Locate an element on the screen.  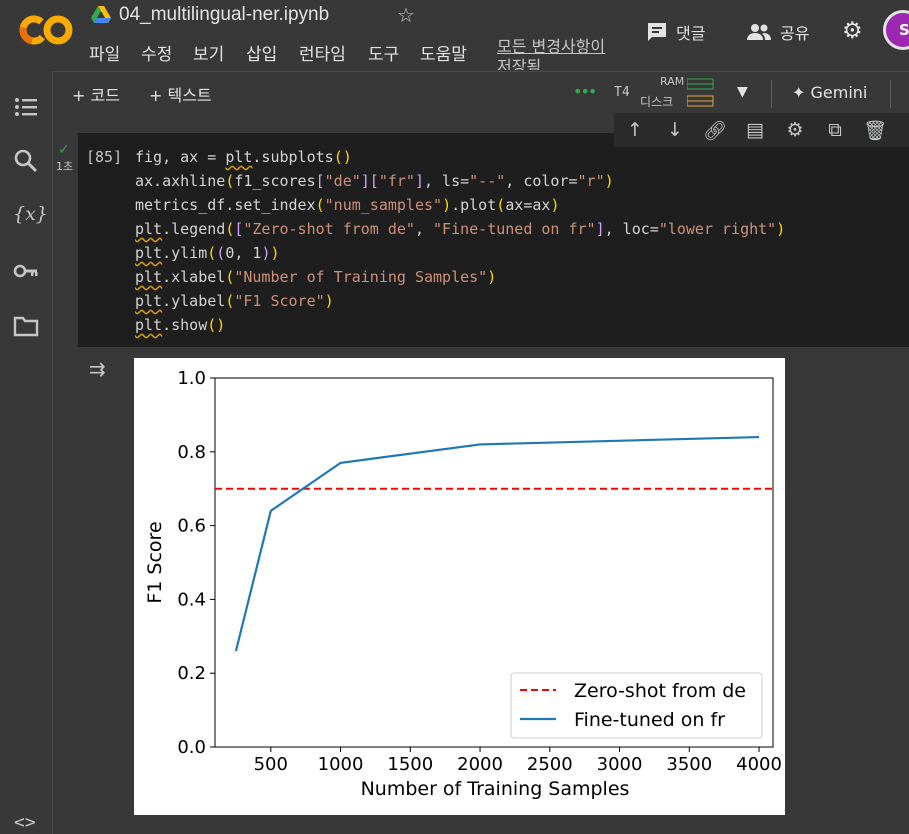
runtime-status-dots-icon: ••• is located at coordinates (585, 91).